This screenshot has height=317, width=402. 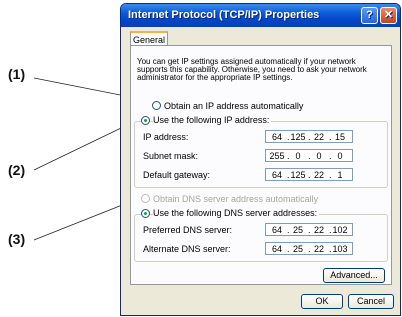 I want to click on help-icon: ?, so click(x=369, y=15).